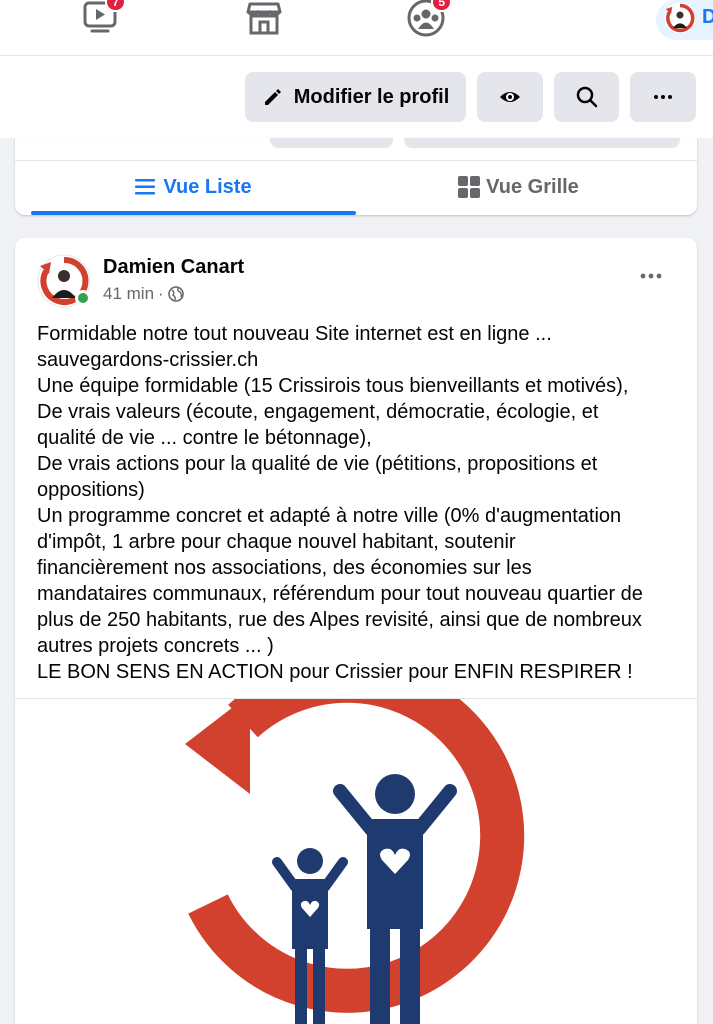 This screenshot has height=1024, width=713. Describe the element at coordinates (272, 97) in the screenshot. I see `pencil-icon` at that location.